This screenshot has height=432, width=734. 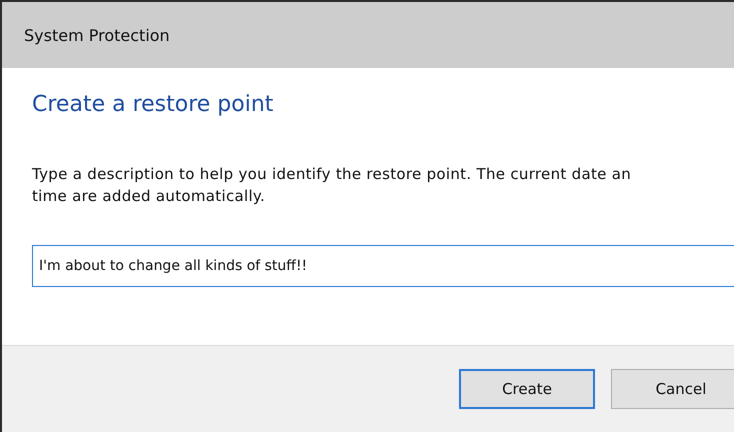 What do you see at coordinates (527, 389) in the screenshot?
I see `create-button: Create` at bounding box center [527, 389].